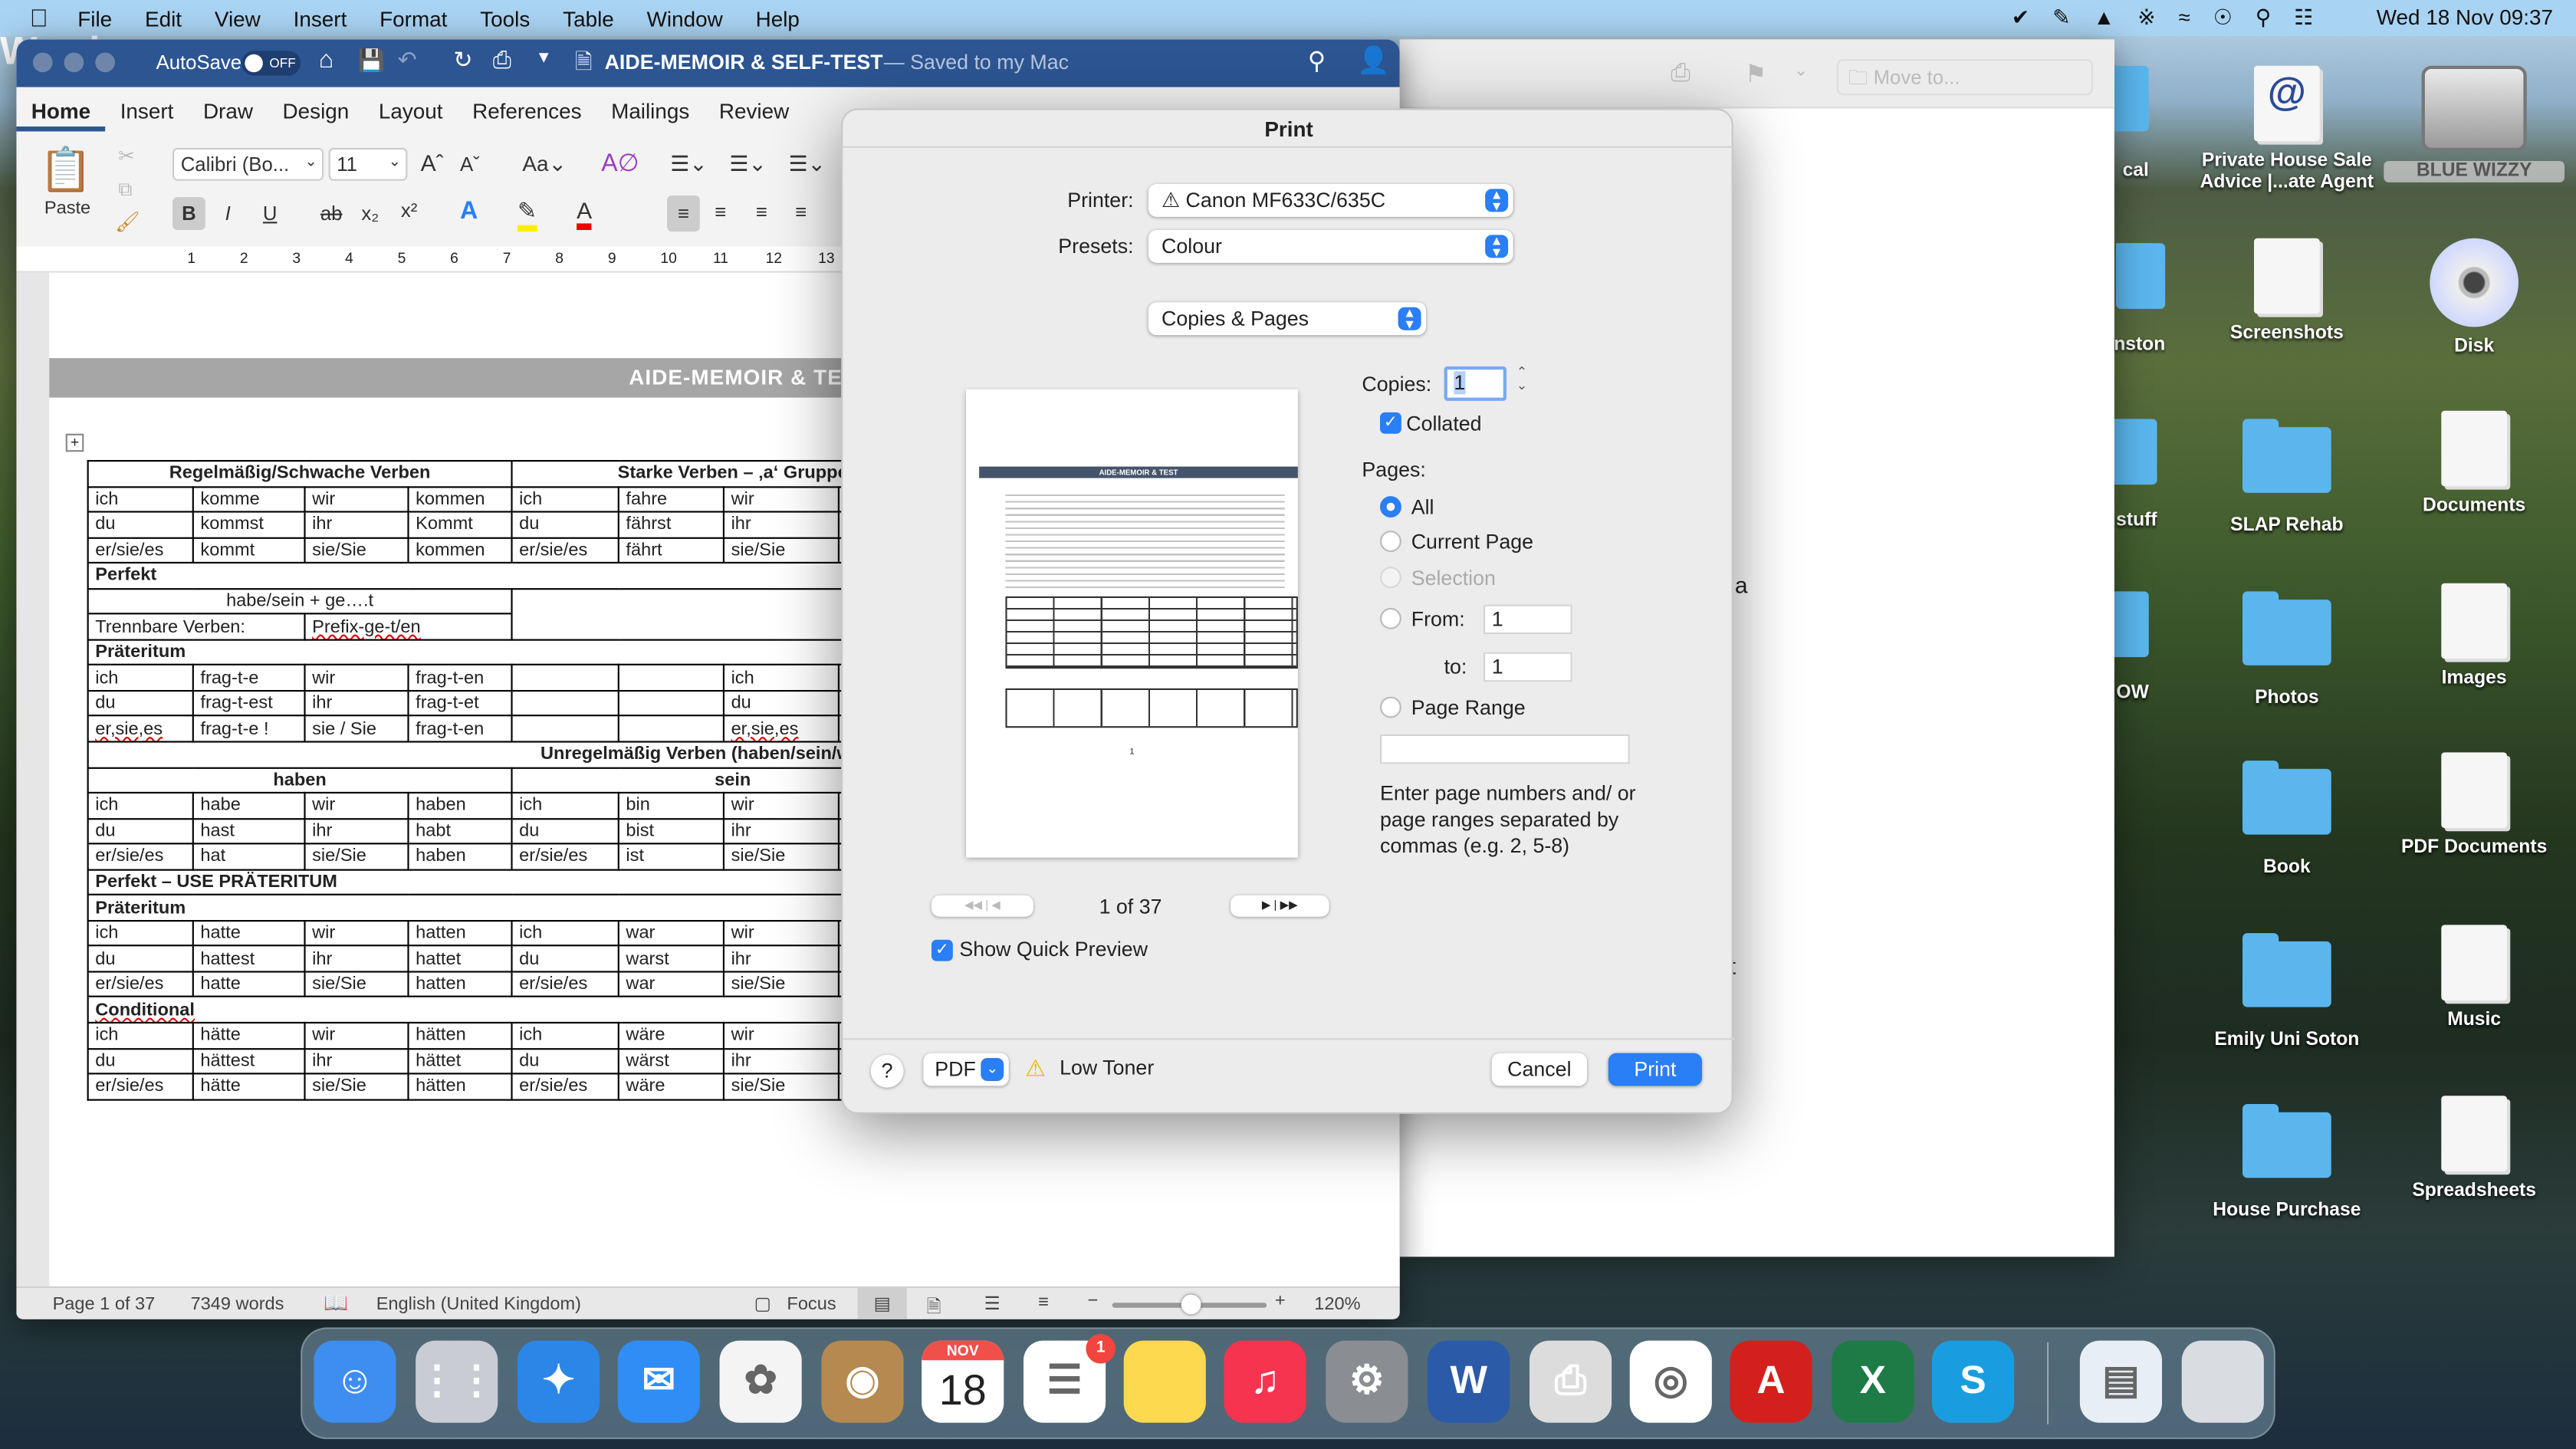  Describe the element at coordinates (689, 164) in the screenshot. I see `bullets-icon: ☰⌄` at that location.